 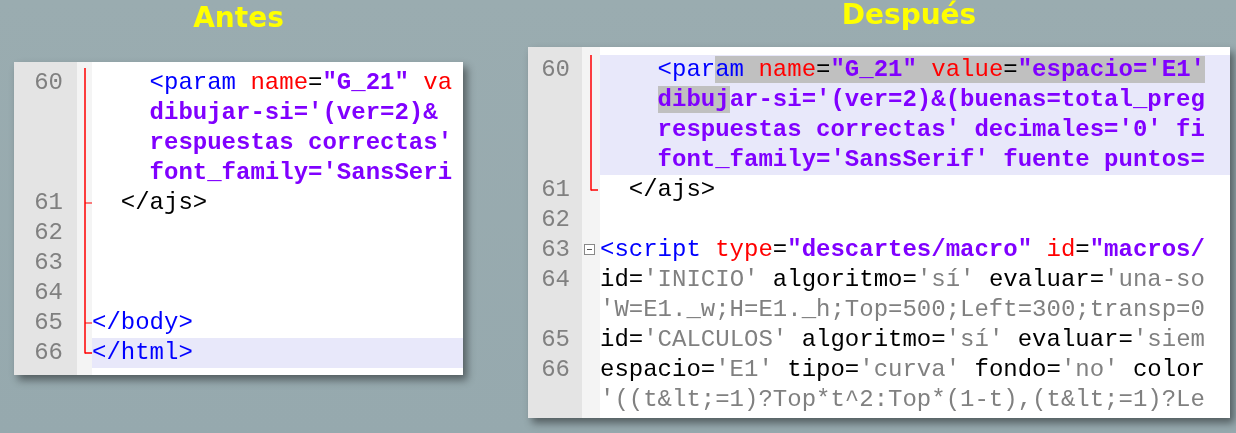 What do you see at coordinates (930, 160) in the screenshot?
I see `code-line: font_family='SansSerif' fuente puntos=` at bounding box center [930, 160].